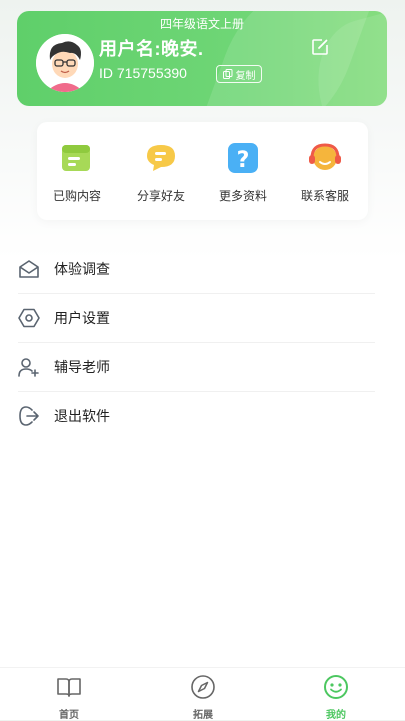 The width and height of the screenshot is (405, 721). What do you see at coordinates (82, 269) in the screenshot?
I see `menu-label: 体验调查` at bounding box center [82, 269].